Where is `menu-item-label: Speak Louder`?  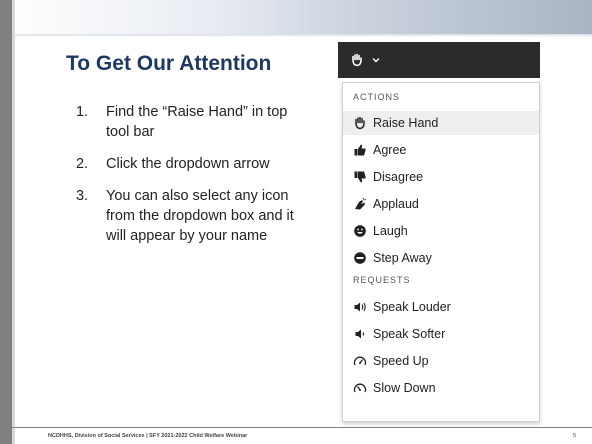 menu-item-label: Speak Louder is located at coordinates (412, 307).